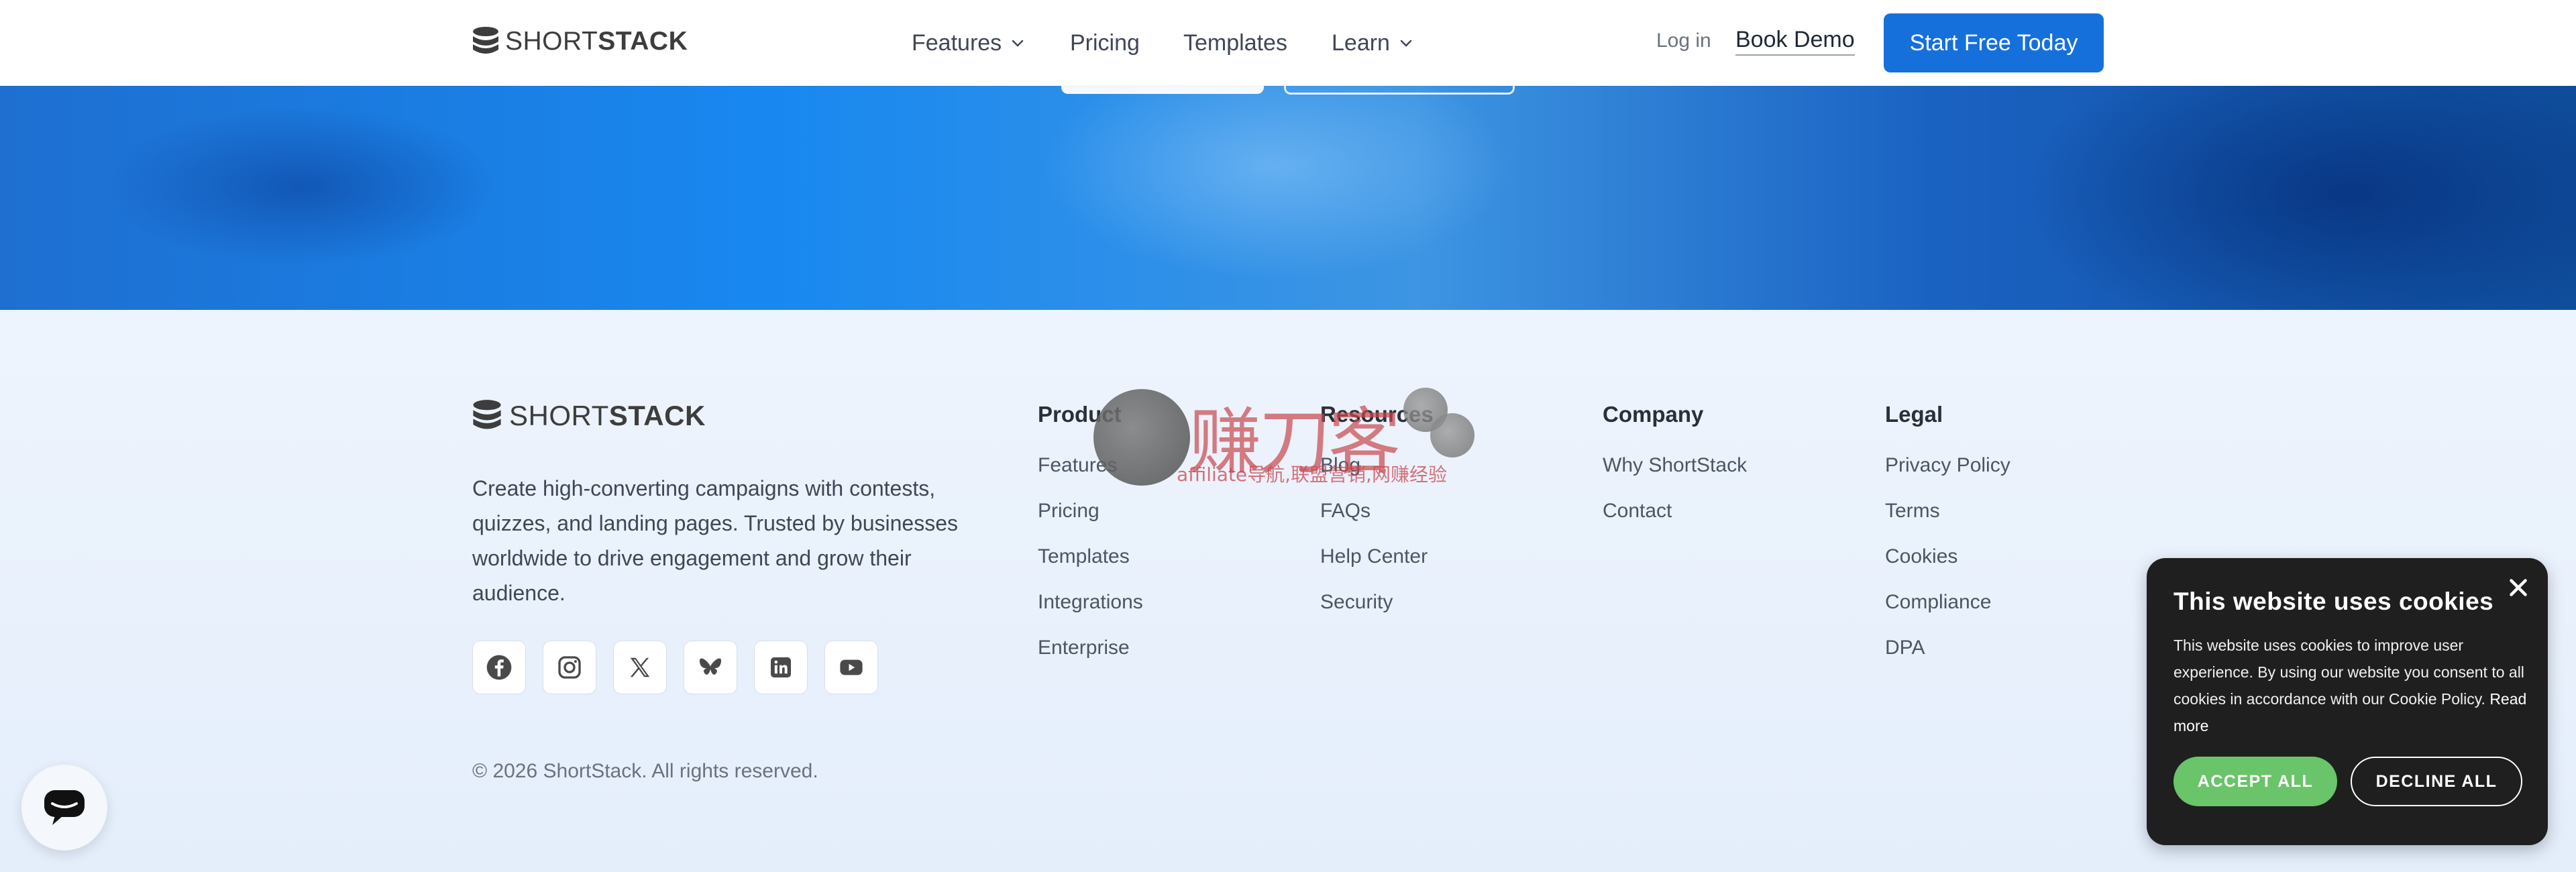 This screenshot has height=872, width=2576. I want to click on footer-link-blog: Blog, so click(1377, 475).